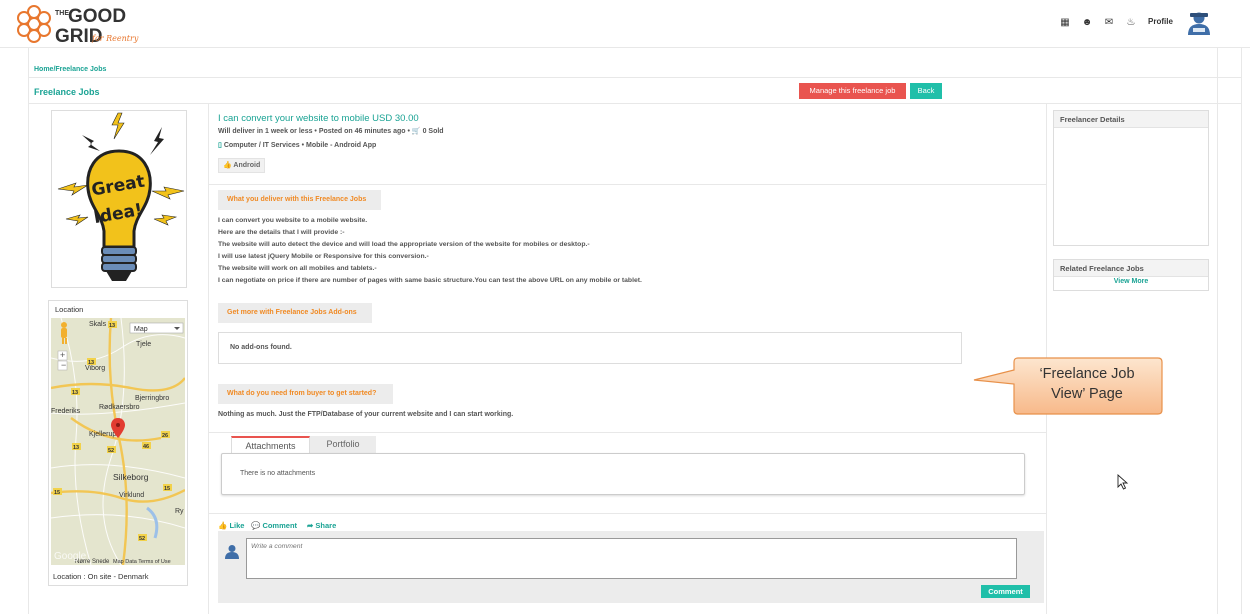 The image size is (1250, 614). I want to click on road-label: 26, so click(165, 436).